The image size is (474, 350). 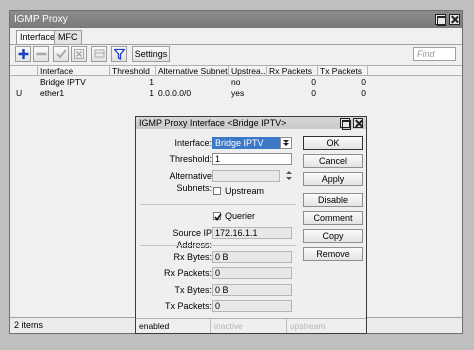 What do you see at coordinates (252, 290) in the screenshot?
I see `tx-bytes-value: 0 B` at bounding box center [252, 290].